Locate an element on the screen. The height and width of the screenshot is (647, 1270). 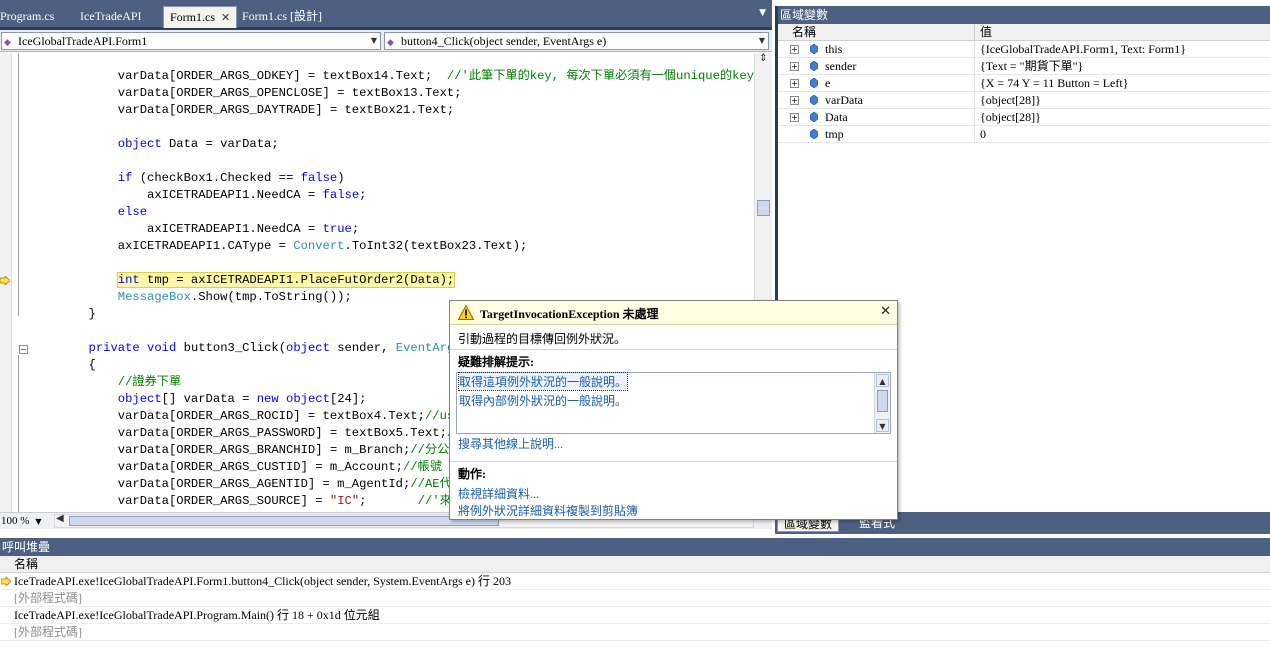
tab-list-dropdown-icon: ▼ is located at coordinates (762, 13).